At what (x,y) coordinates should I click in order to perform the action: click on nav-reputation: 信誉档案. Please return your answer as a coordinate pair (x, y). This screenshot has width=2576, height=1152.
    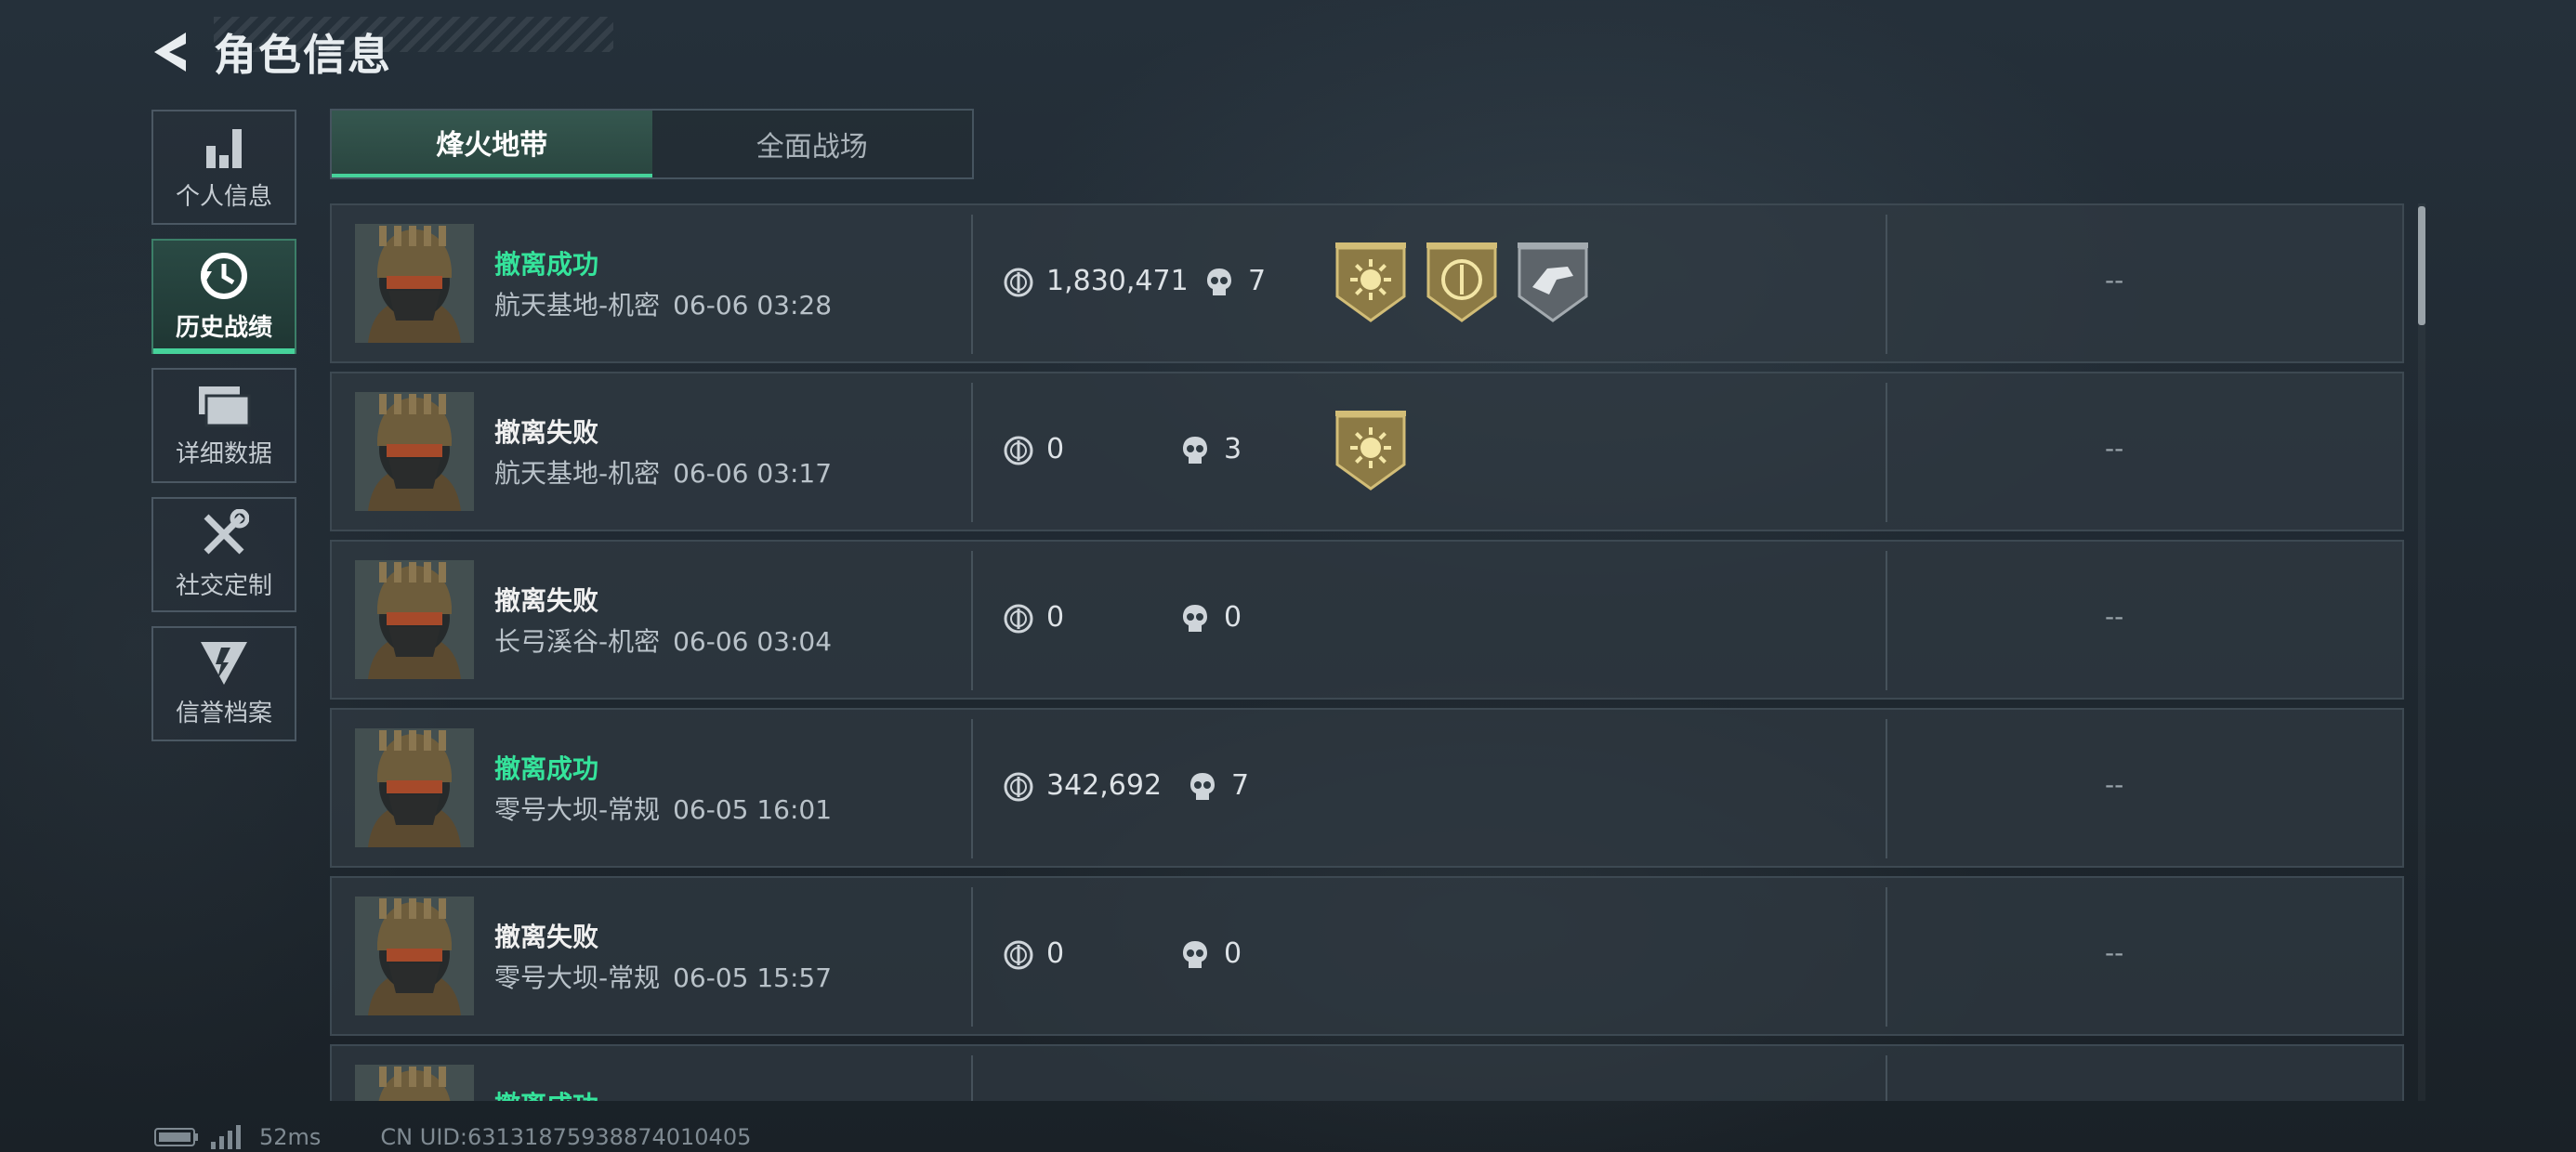
    Looking at the image, I should click on (223, 683).